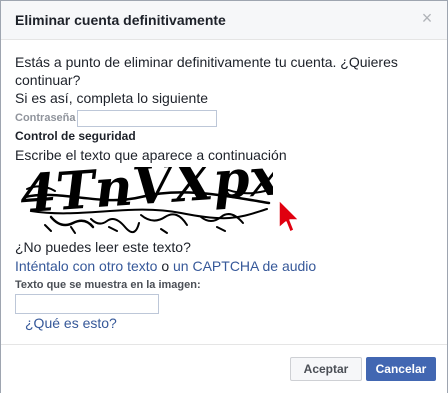 This screenshot has height=393, width=448. I want to click on close-icon: ×, so click(427, 18).